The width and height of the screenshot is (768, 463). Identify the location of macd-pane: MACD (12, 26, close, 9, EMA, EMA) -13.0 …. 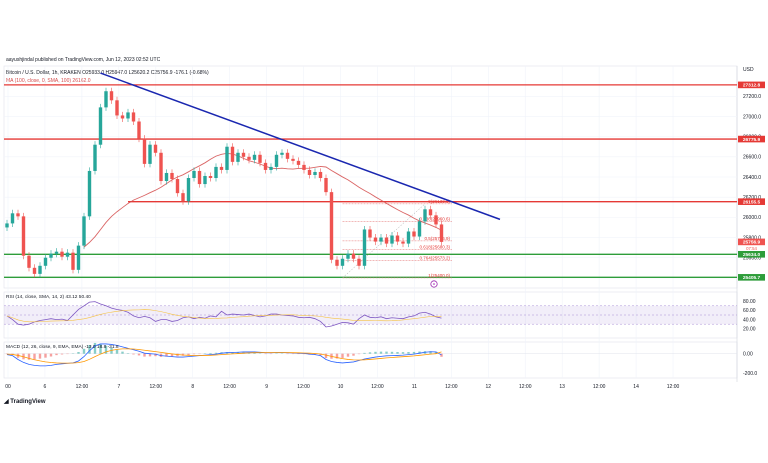
(370, 354).